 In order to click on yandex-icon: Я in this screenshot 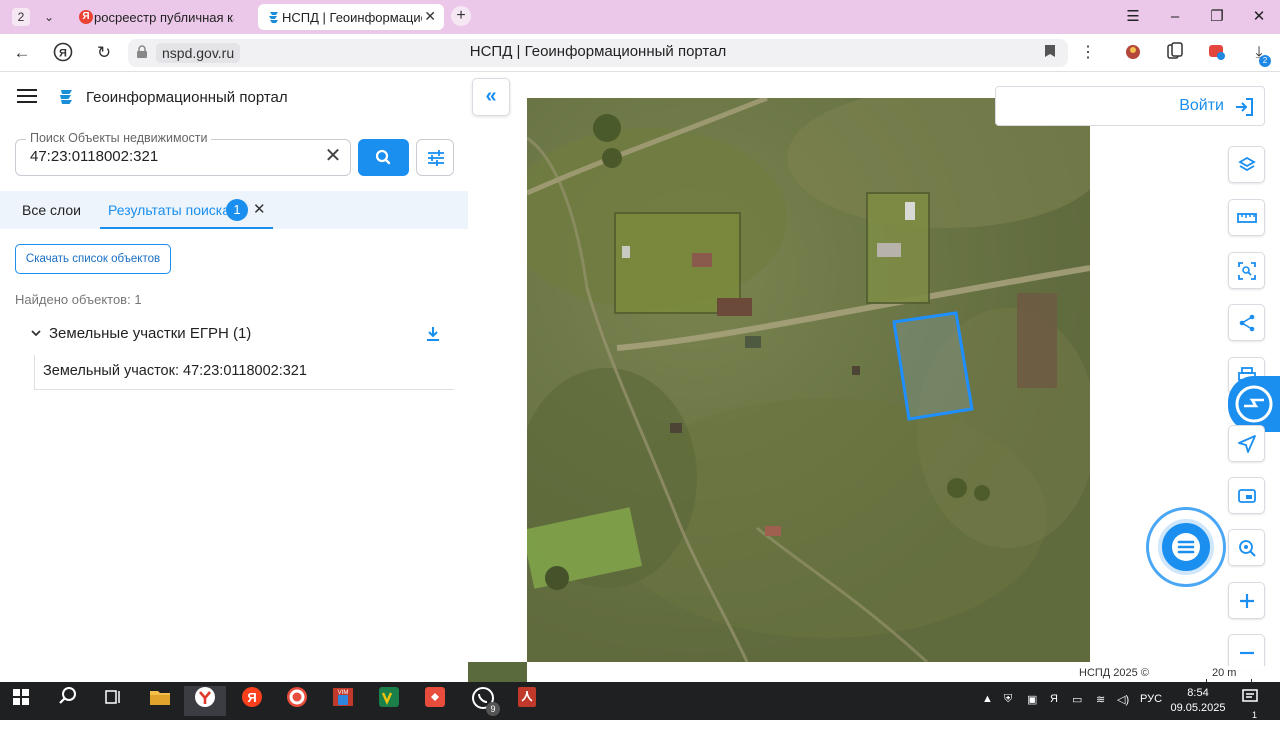, I will do `click(252, 701)`.